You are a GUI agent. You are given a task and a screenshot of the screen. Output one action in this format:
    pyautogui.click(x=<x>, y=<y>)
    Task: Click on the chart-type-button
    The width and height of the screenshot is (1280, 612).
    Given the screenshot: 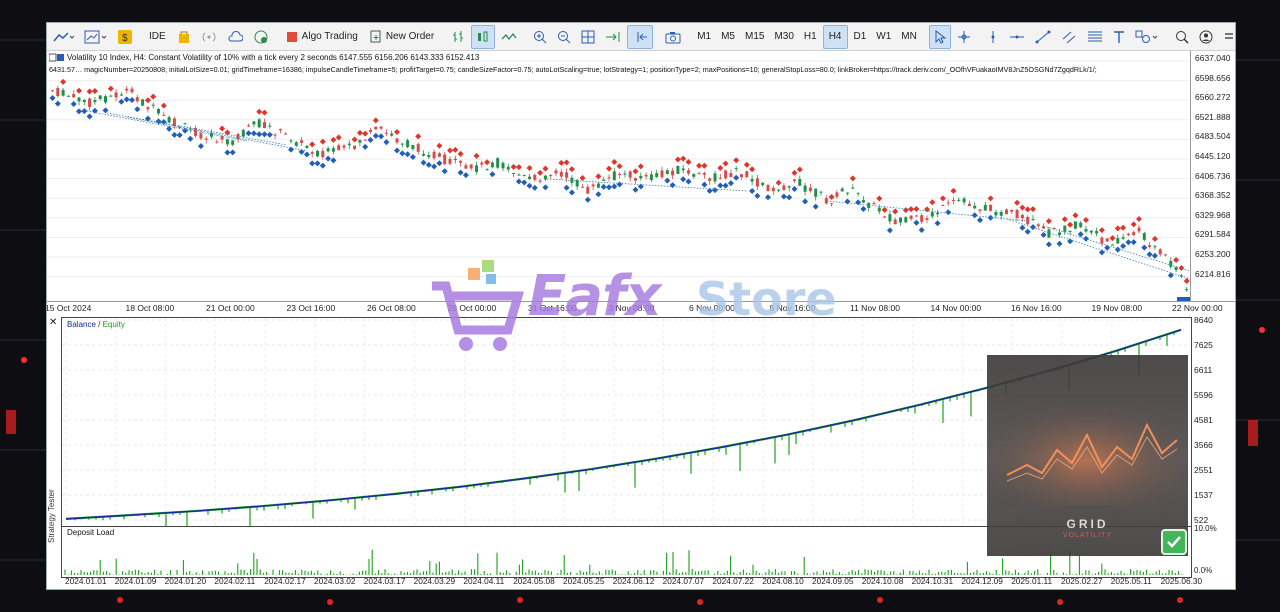 What is the action you would take?
    pyautogui.click(x=63, y=37)
    